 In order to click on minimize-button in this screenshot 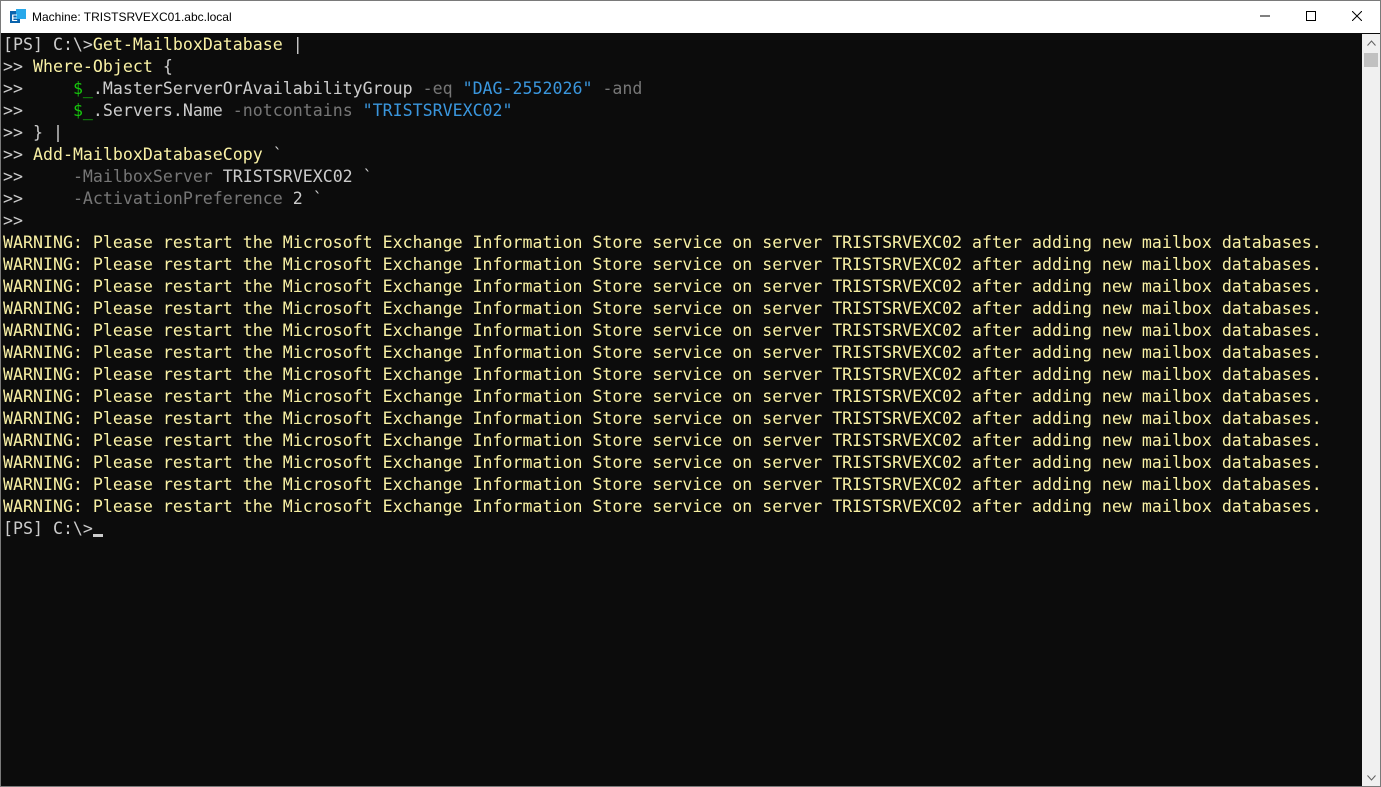, I will do `click(1265, 17)`.